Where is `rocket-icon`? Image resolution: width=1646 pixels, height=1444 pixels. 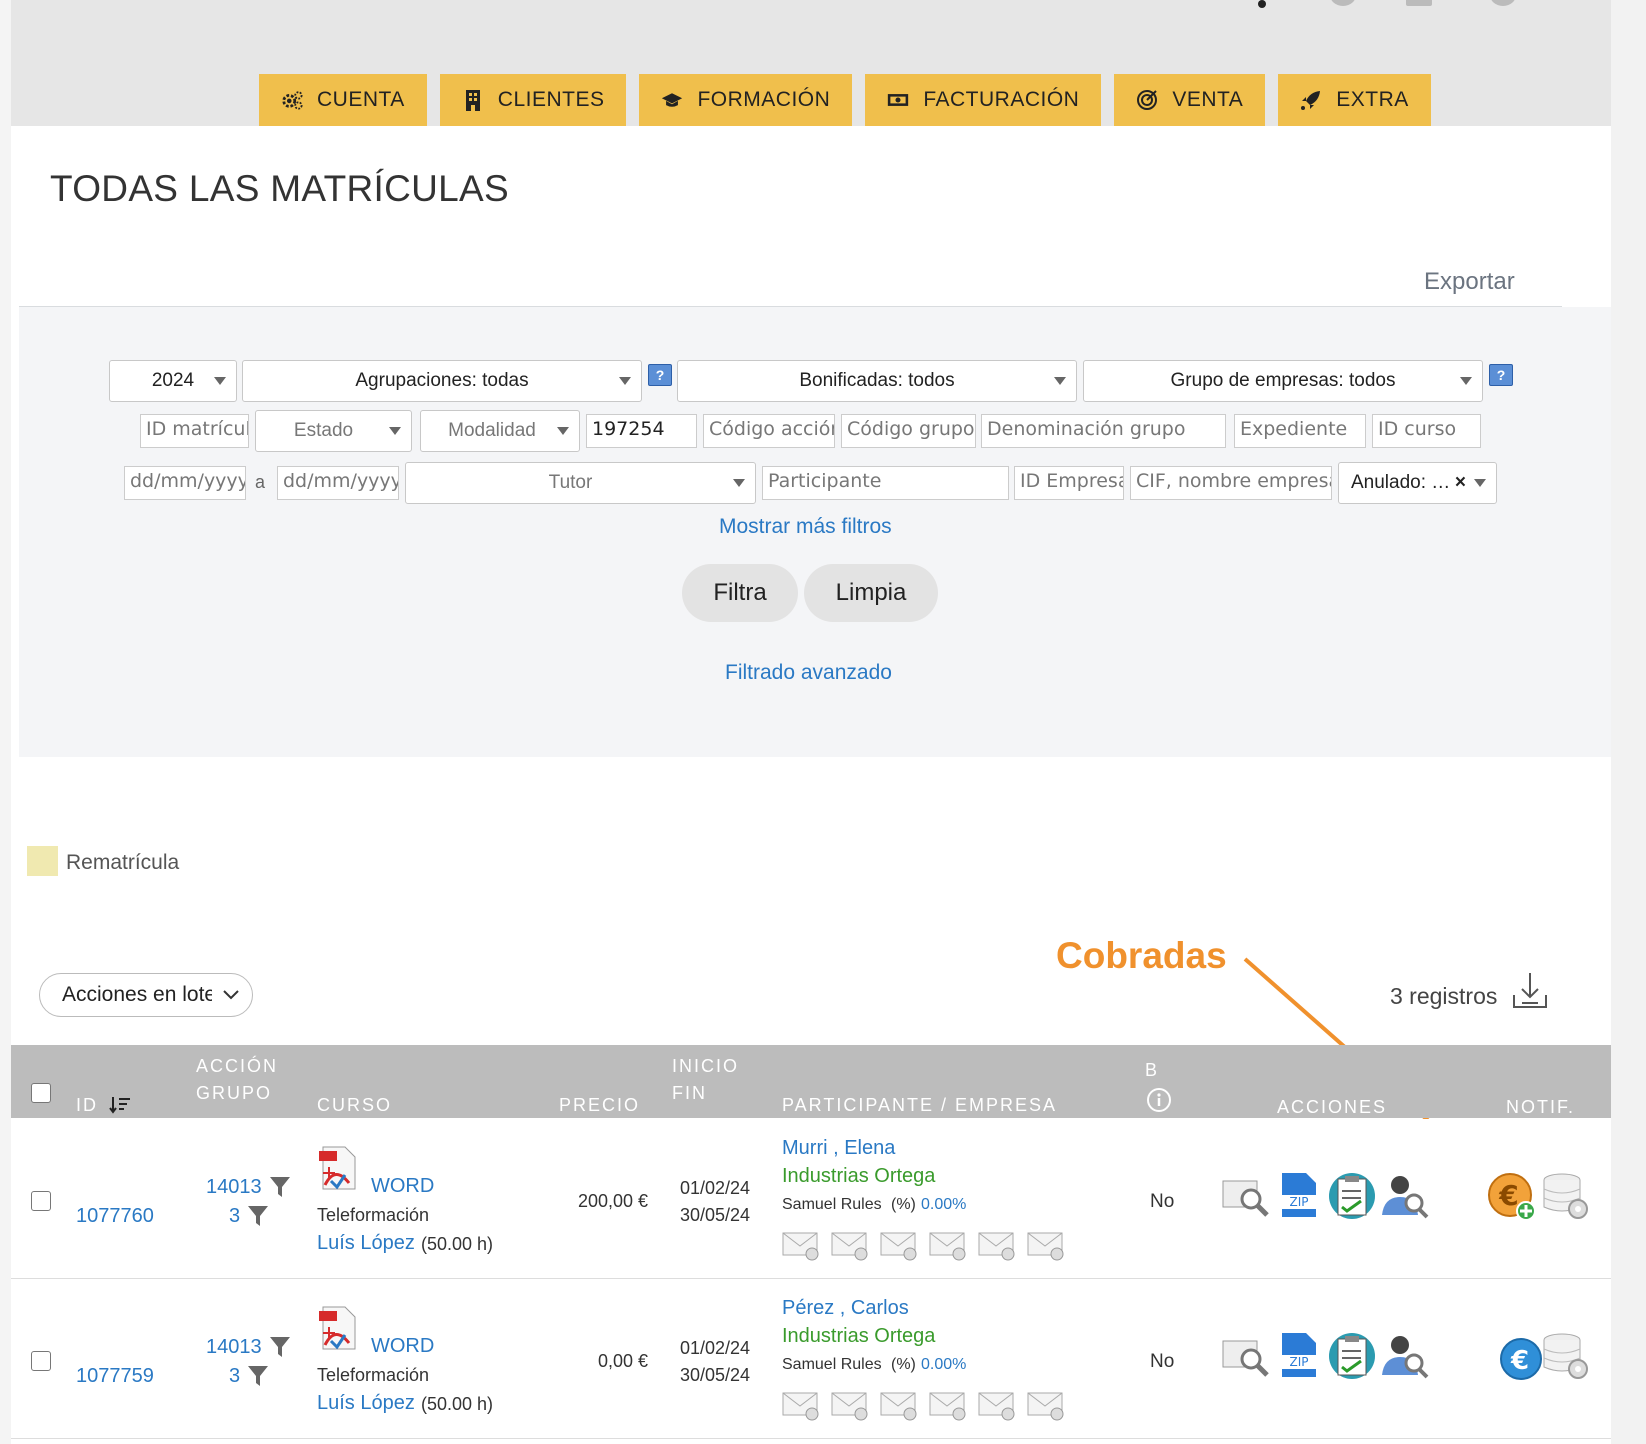
rocket-icon is located at coordinates (1311, 100).